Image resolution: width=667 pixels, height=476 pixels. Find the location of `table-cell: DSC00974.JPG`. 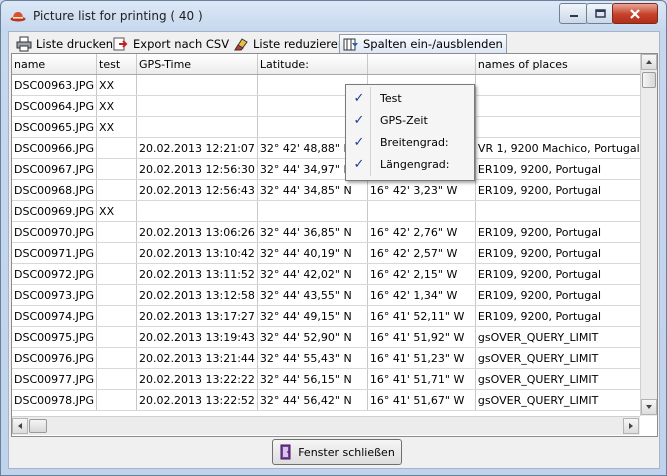

table-cell: DSC00974.JPG is located at coordinates (55, 316).